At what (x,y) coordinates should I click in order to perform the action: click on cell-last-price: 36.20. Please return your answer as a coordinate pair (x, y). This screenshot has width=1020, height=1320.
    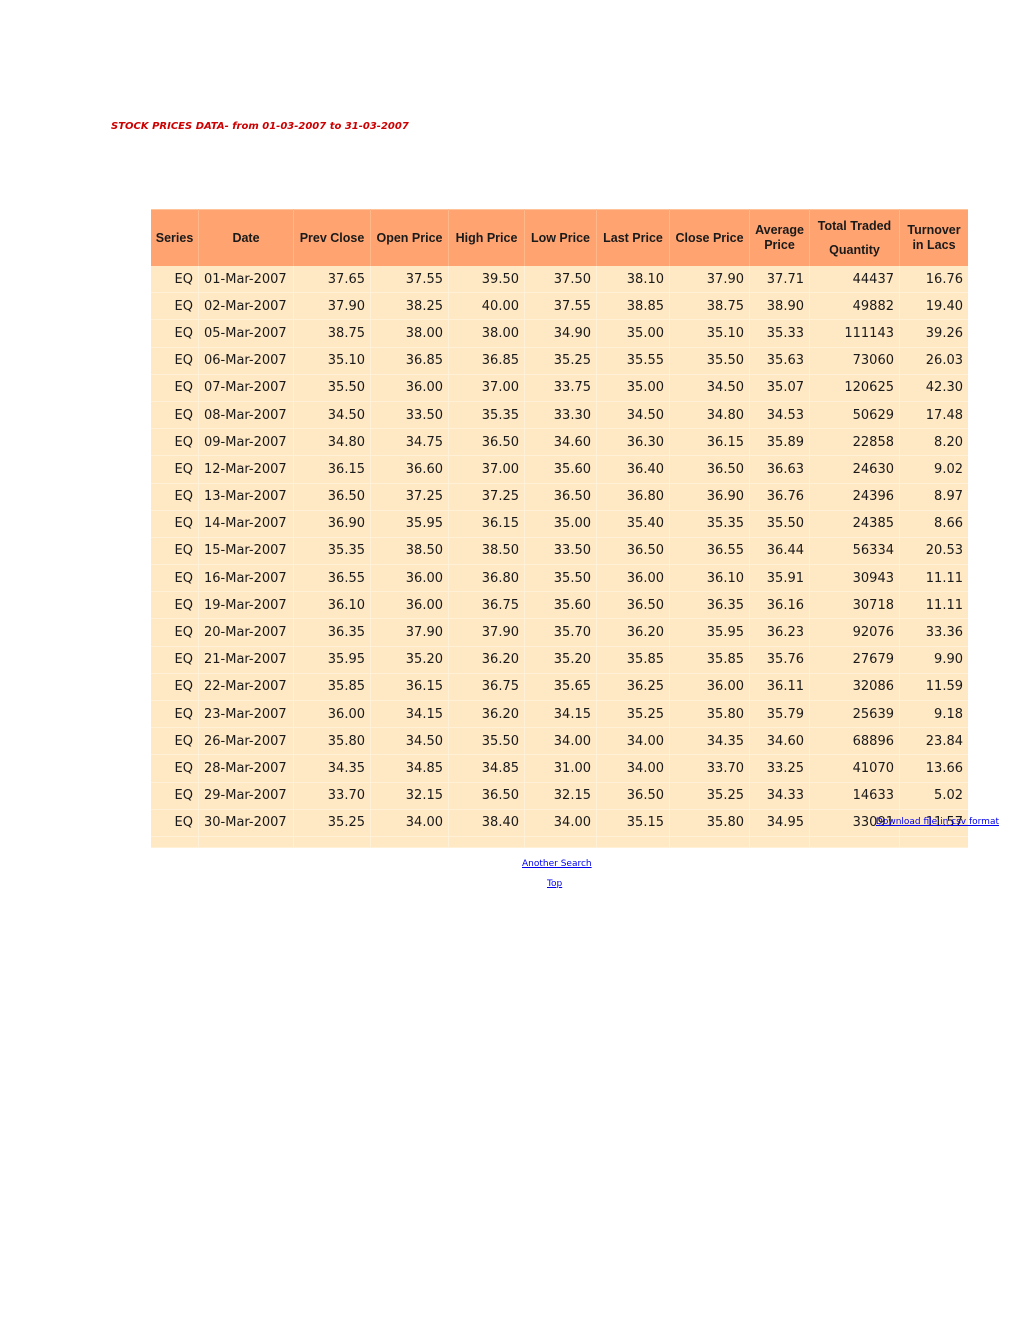
    Looking at the image, I should click on (633, 632).